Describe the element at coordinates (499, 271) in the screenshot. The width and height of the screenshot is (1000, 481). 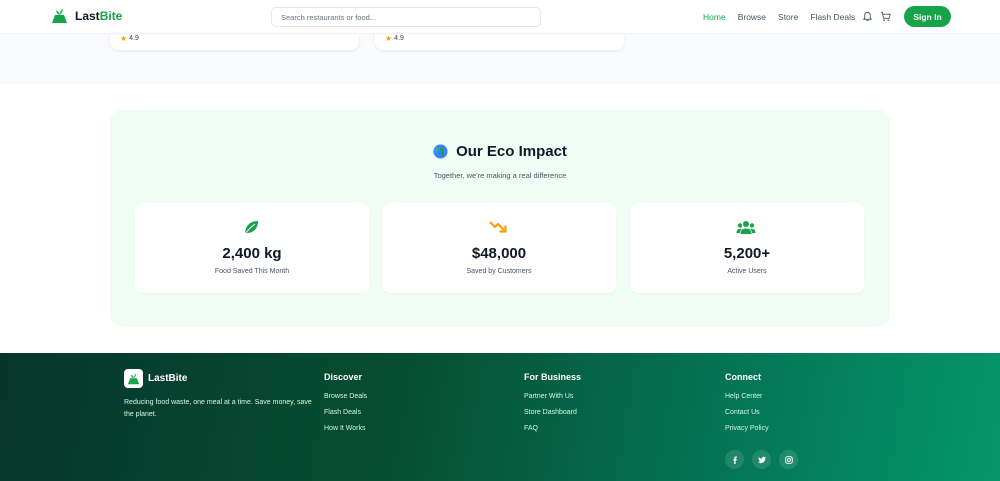
I see `stat-label: Saved by Customers` at that location.